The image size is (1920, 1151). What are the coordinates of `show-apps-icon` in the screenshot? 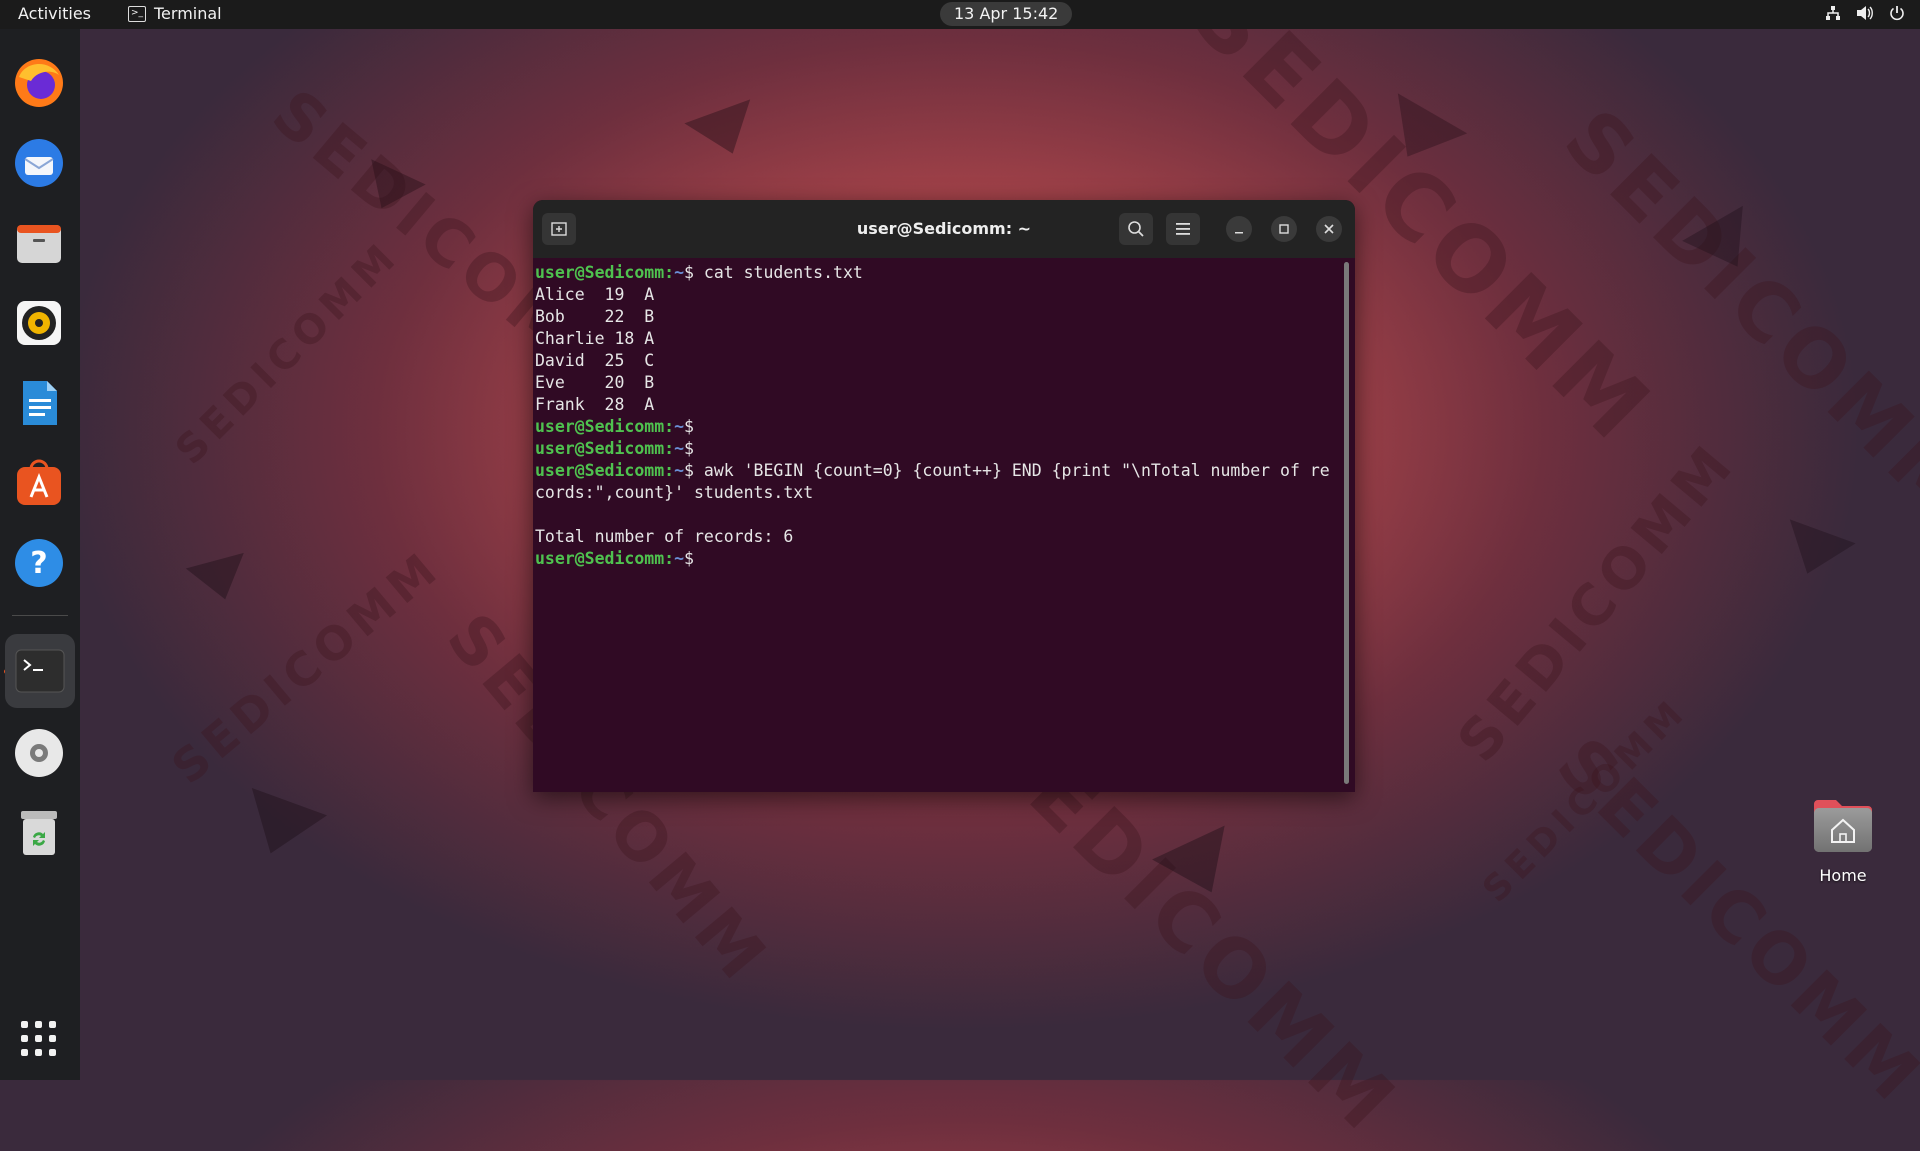 It's located at (38, 1038).